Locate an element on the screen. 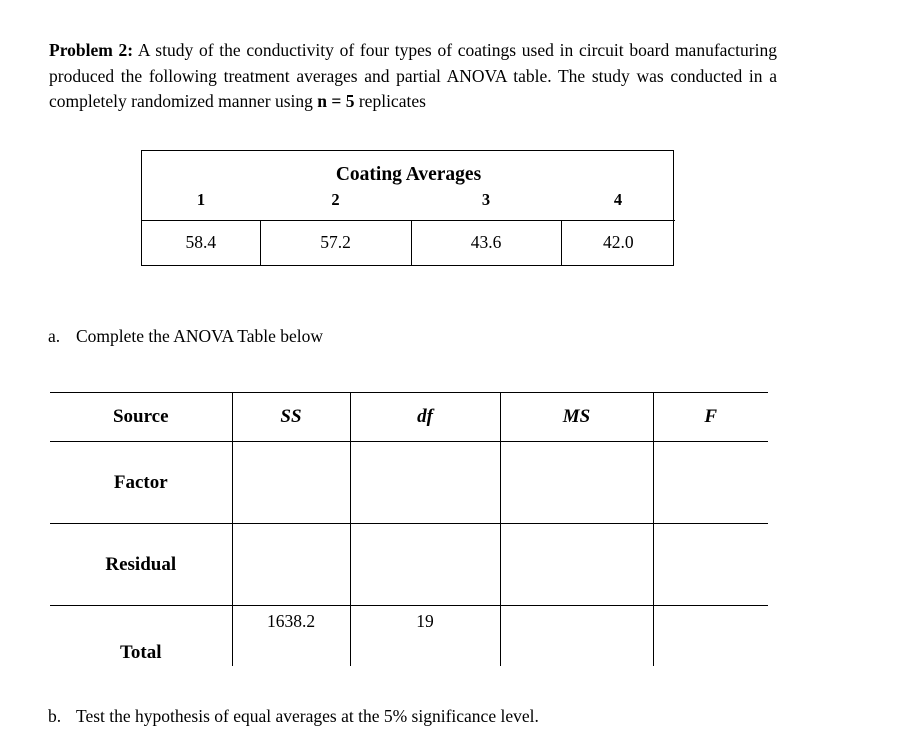 The image size is (906, 732). anova-header-ss: SS is located at coordinates (290, 417).